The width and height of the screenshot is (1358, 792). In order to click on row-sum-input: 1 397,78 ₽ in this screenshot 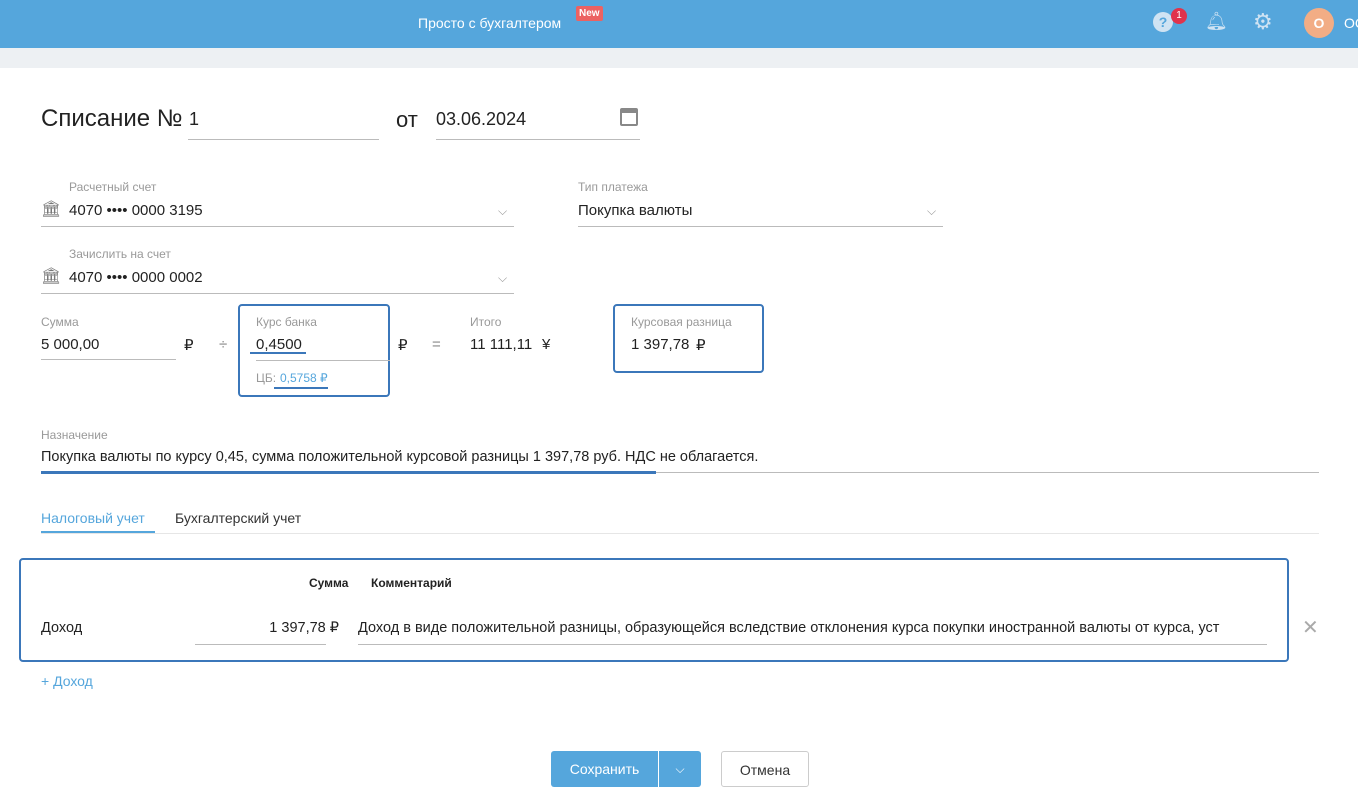, I will do `click(267, 628)`.